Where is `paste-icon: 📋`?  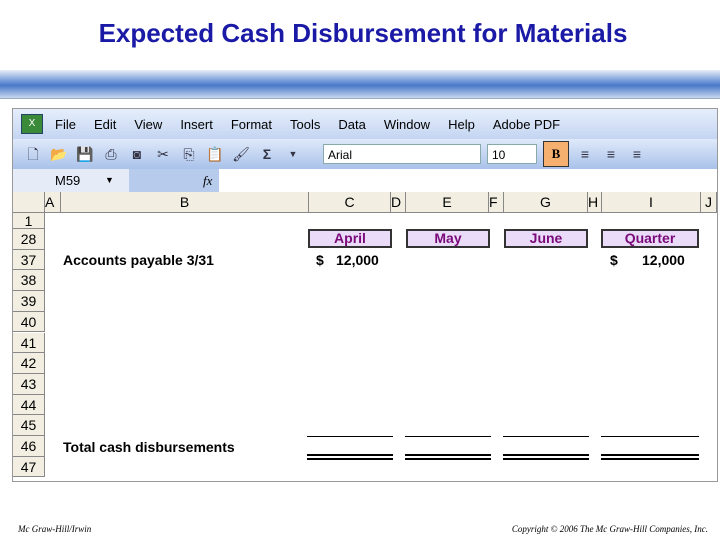 paste-icon: 📋 is located at coordinates (215, 154).